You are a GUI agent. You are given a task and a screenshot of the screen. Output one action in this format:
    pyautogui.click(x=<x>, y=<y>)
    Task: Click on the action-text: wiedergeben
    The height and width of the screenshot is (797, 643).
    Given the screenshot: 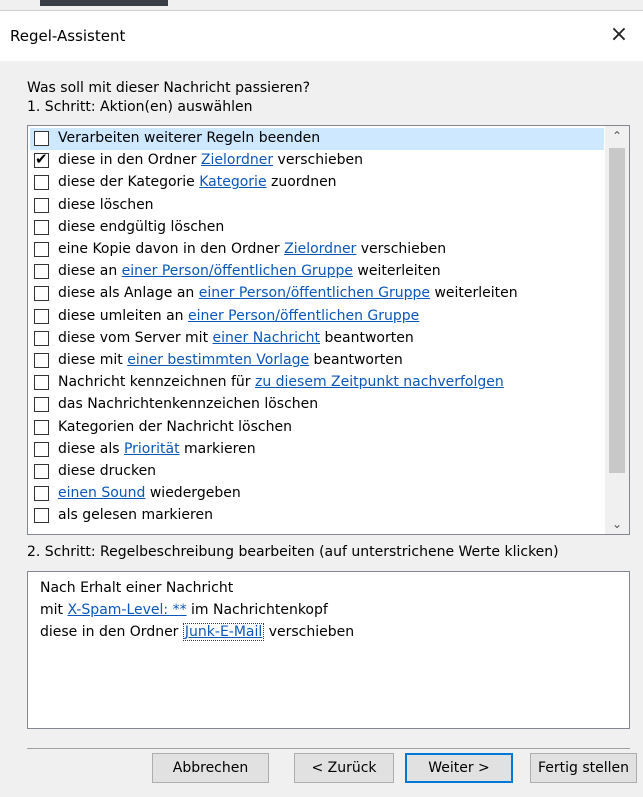 What is the action you would take?
    pyautogui.click(x=193, y=493)
    